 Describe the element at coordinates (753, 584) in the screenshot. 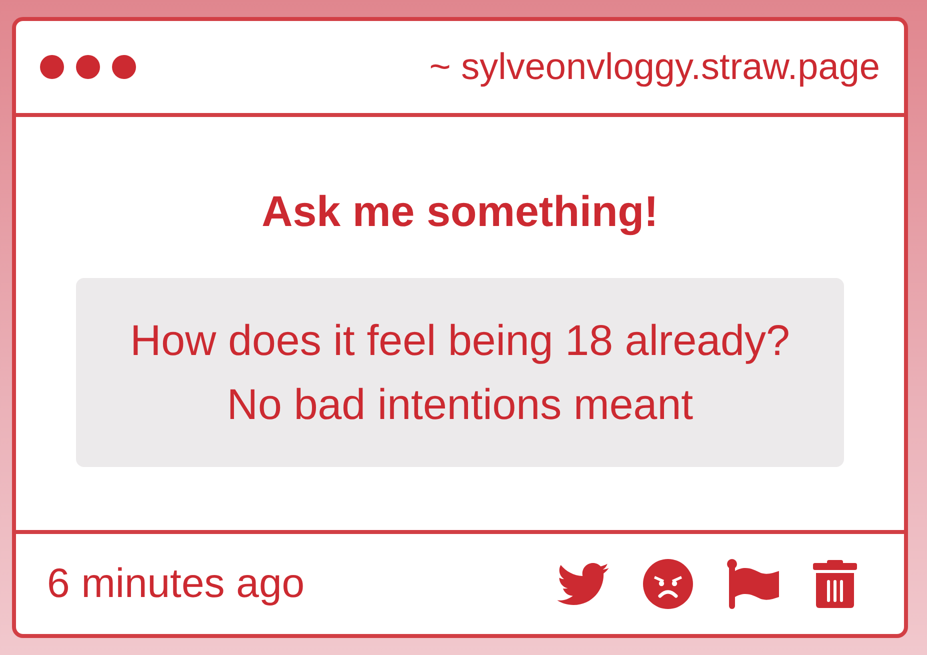

I see `flag-icon` at that location.